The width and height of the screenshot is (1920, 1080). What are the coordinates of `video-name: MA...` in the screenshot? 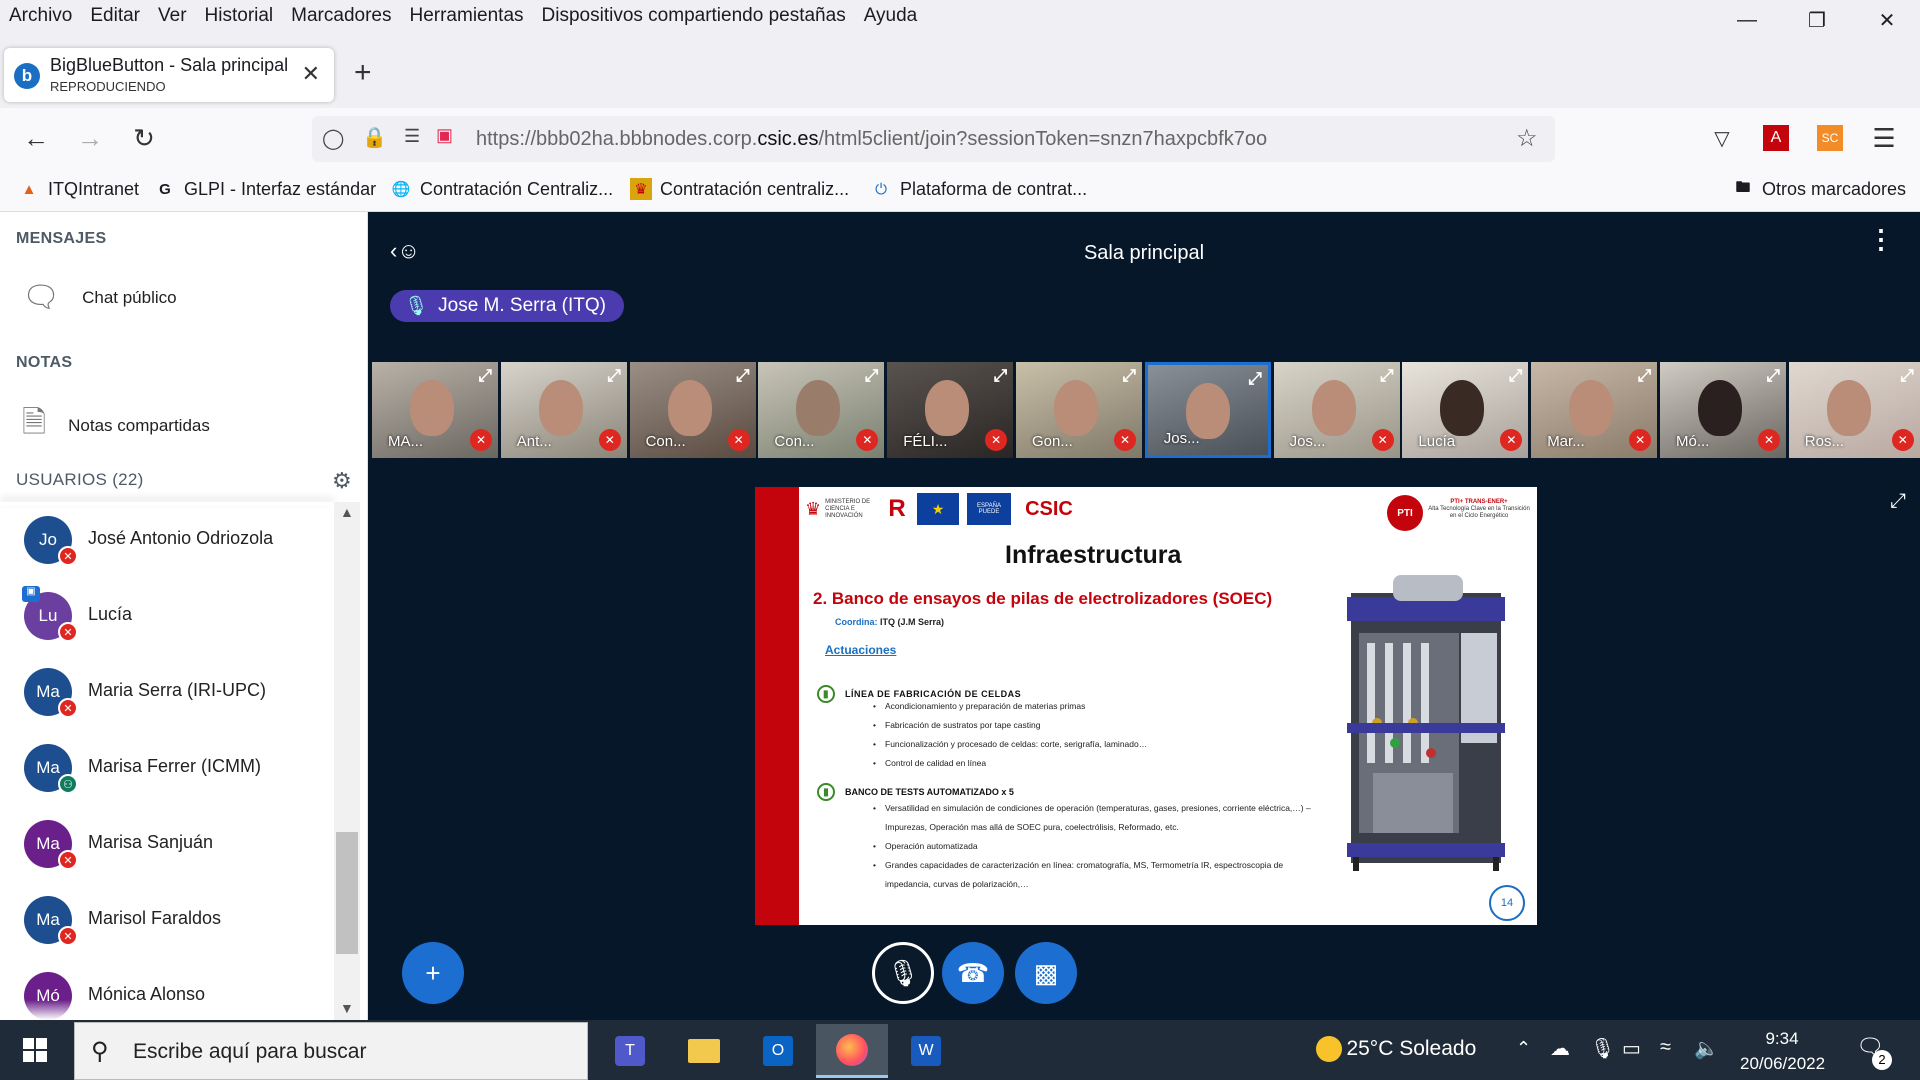 It's located at (405, 441).